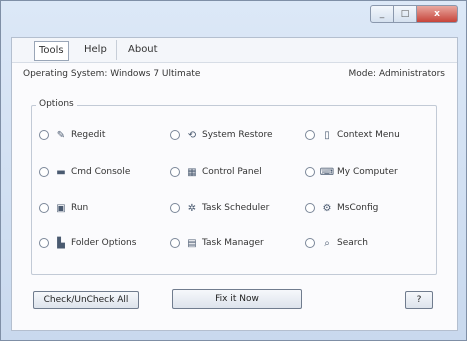 Image resolution: width=467 pixels, height=341 pixels. What do you see at coordinates (86, 300) in the screenshot?
I see `check-uncheck-all-button: Check/UnCheck All` at bounding box center [86, 300].